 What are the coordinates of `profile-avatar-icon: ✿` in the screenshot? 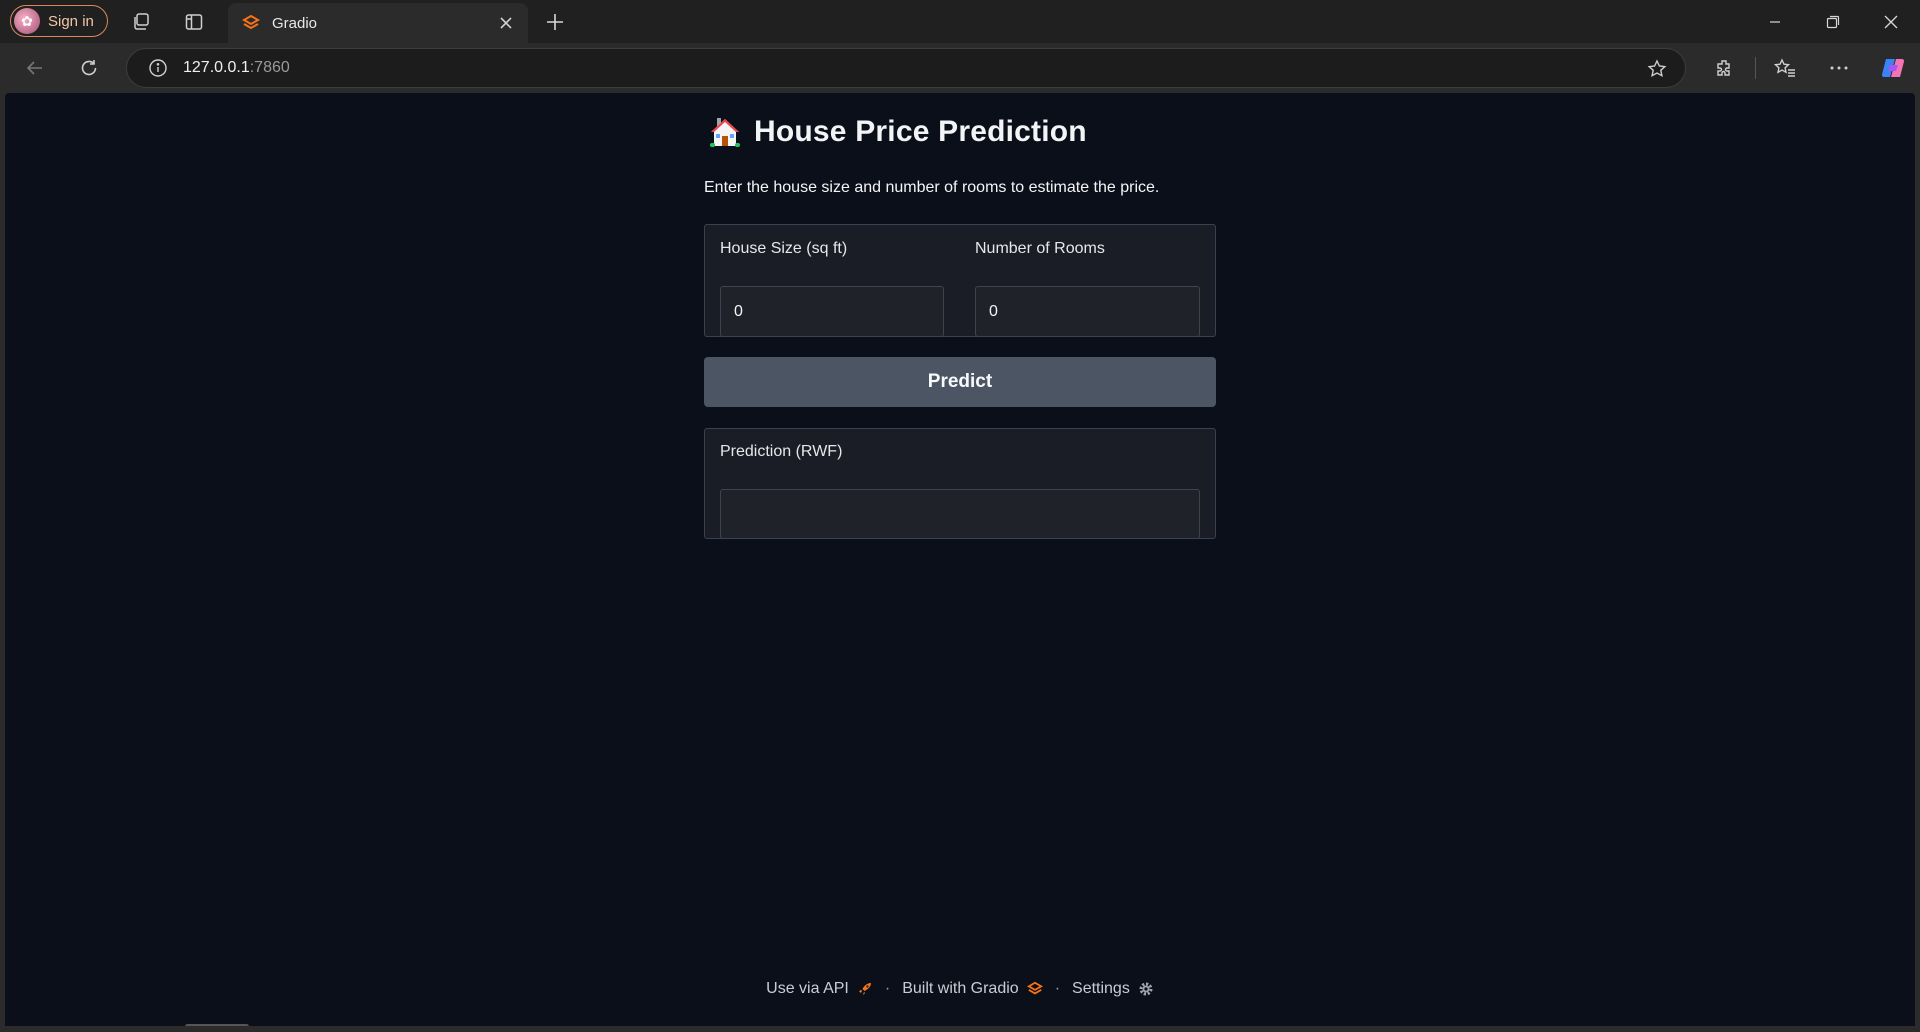 It's located at (27, 21).